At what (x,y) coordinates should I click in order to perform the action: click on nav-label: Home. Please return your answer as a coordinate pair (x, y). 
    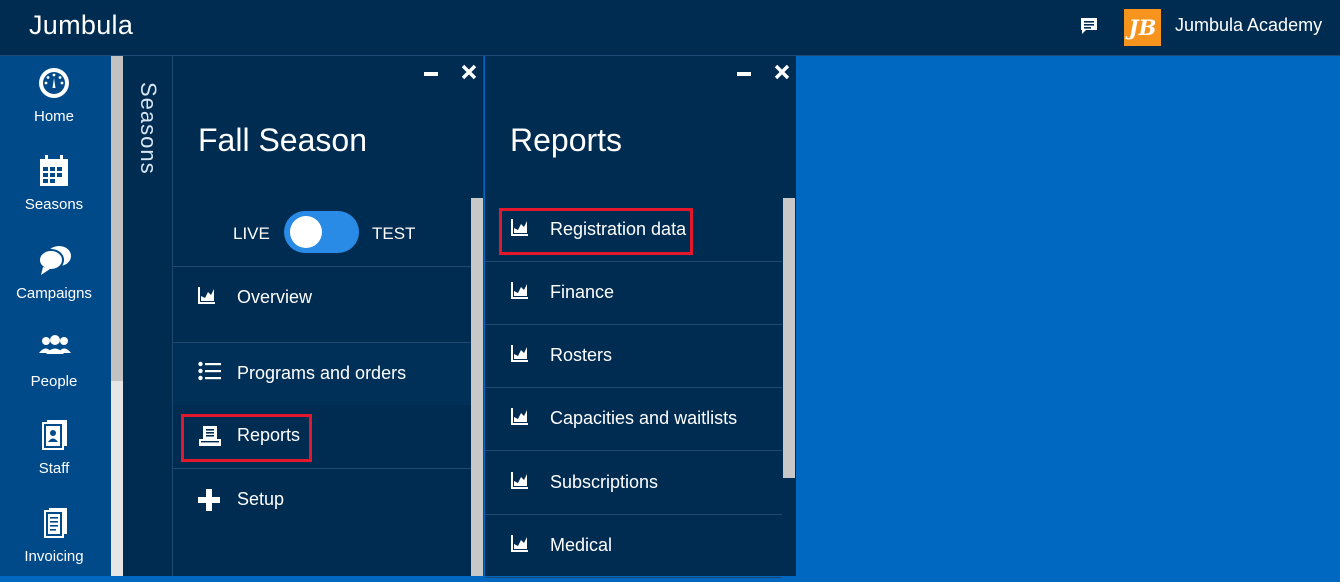
    Looking at the image, I should click on (53, 116).